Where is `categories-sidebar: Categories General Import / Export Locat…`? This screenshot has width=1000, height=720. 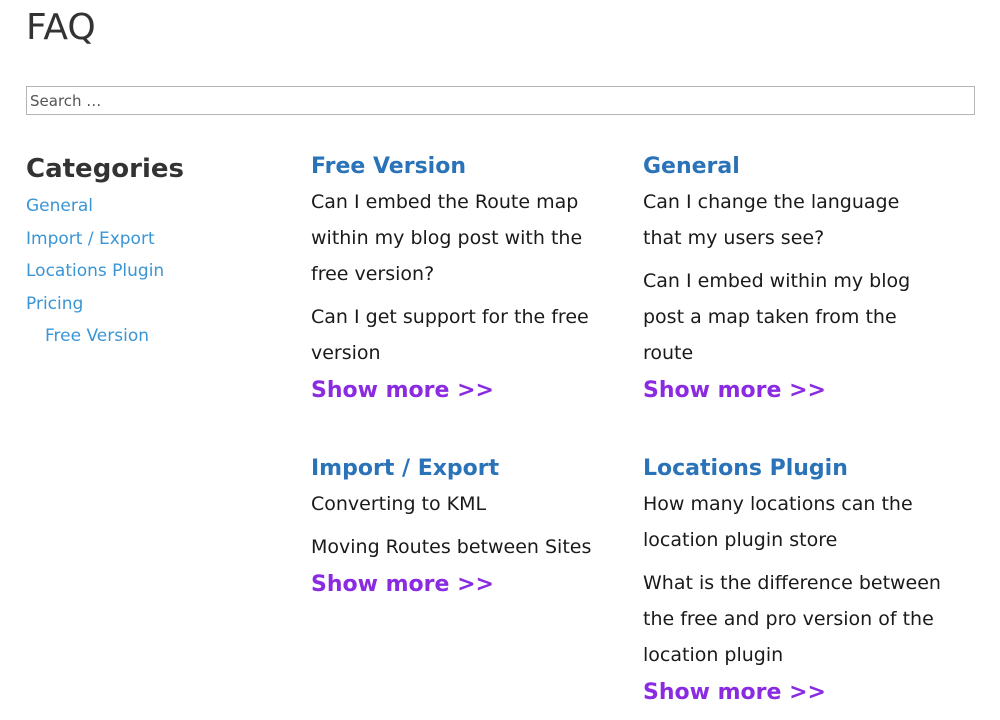
categories-sidebar: Categories General Import / Export Locat… is located at coordinates (151, 252).